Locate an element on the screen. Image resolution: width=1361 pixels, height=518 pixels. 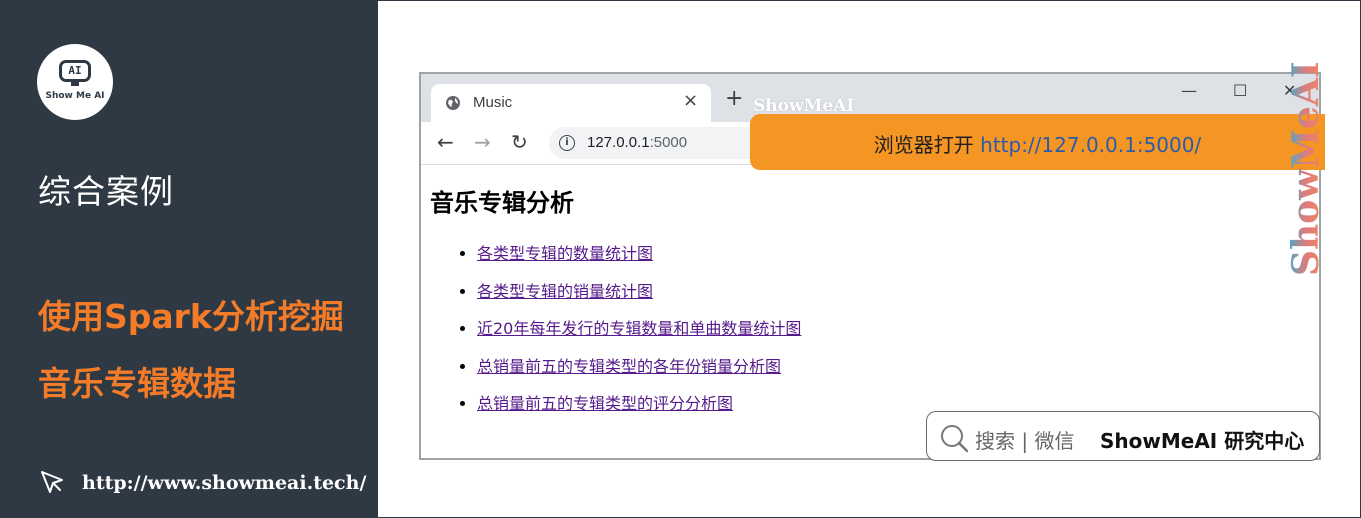
list-item: 总销量前五的专辑类型的评分分析图 is located at coordinates (639, 404).